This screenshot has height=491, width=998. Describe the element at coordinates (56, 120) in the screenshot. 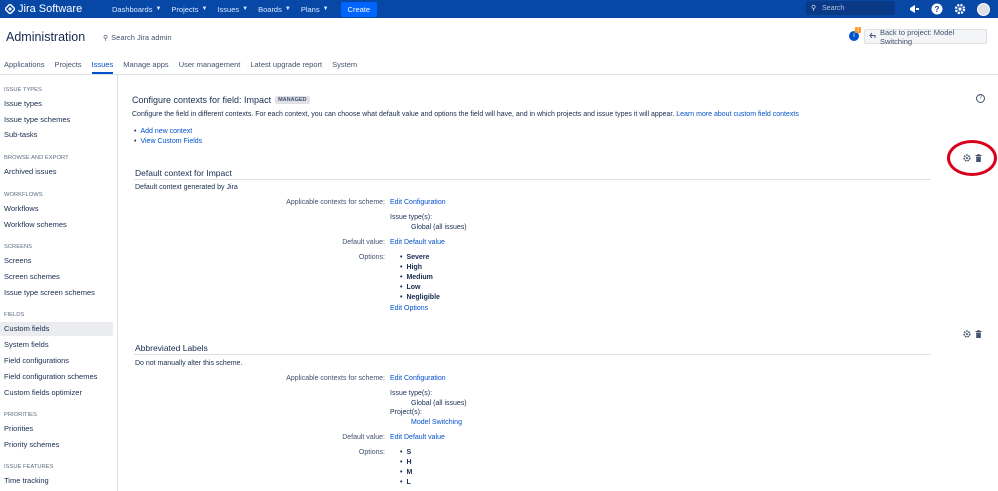

I see `sidebar-item-issue-type-schemes: Issue type schemes` at that location.